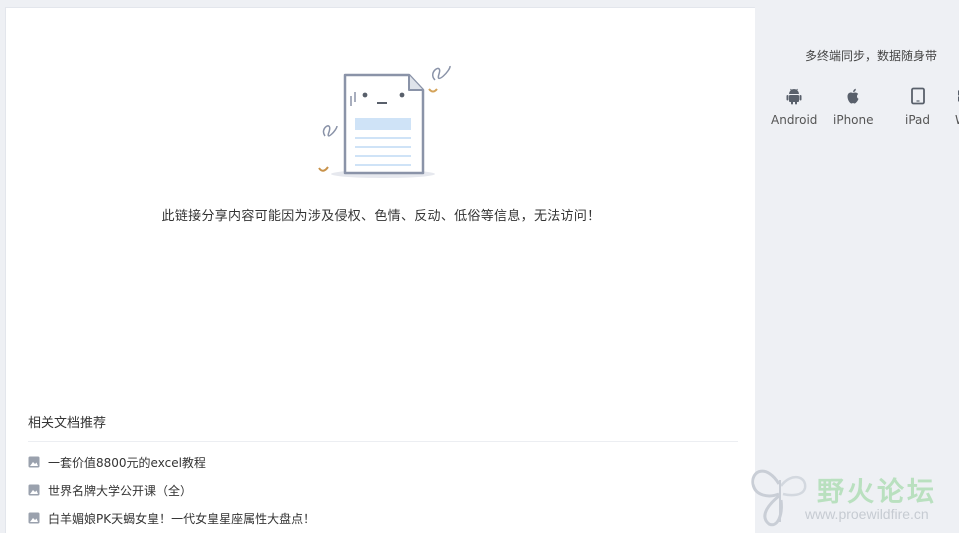 The image size is (959, 533). What do you see at coordinates (917, 107) in the screenshot?
I see `device-ipad: iPad` at bounding box center [917, 107].